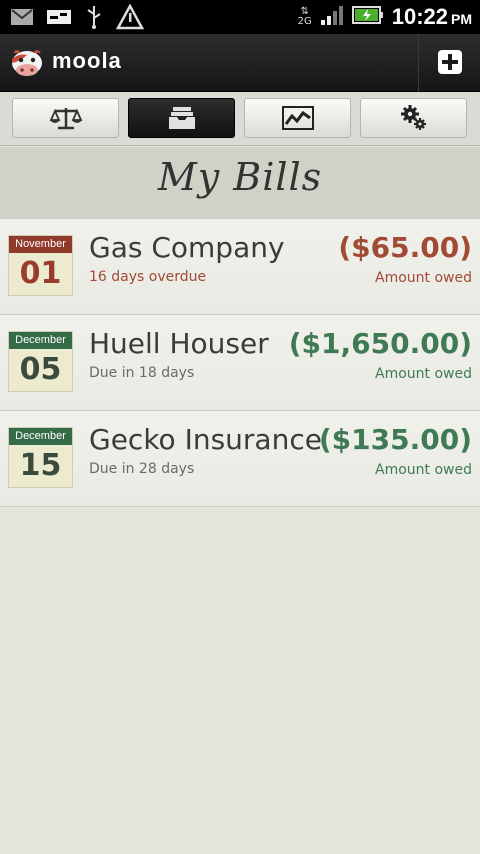 The width and height of the screenshot is (480, 854). What do you see at coordinates (405, 247) in the screenshot?
I see `bill-amount: ($65.00)` at bounding box center [405, 247].